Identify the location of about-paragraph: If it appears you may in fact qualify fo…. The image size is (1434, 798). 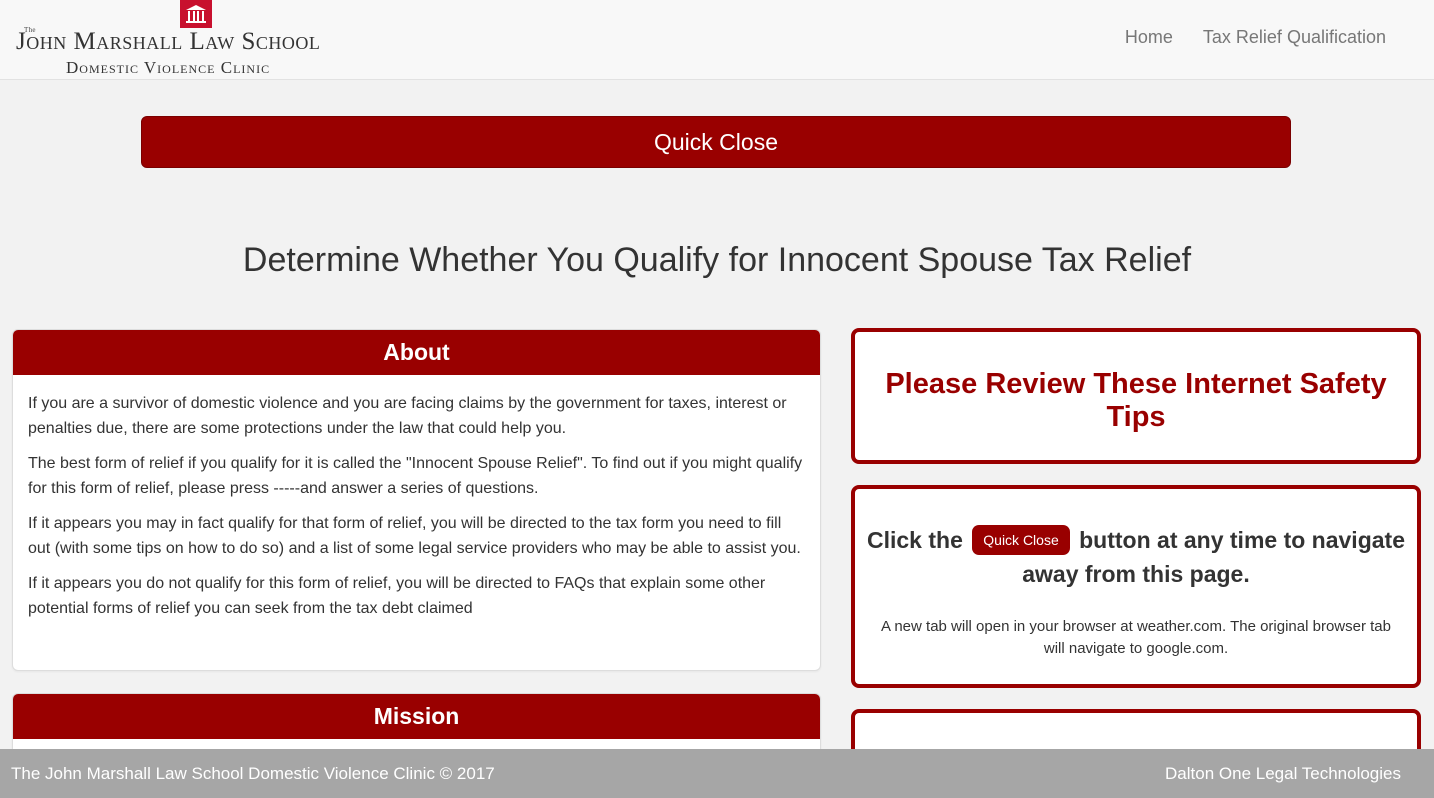
(414, 536).